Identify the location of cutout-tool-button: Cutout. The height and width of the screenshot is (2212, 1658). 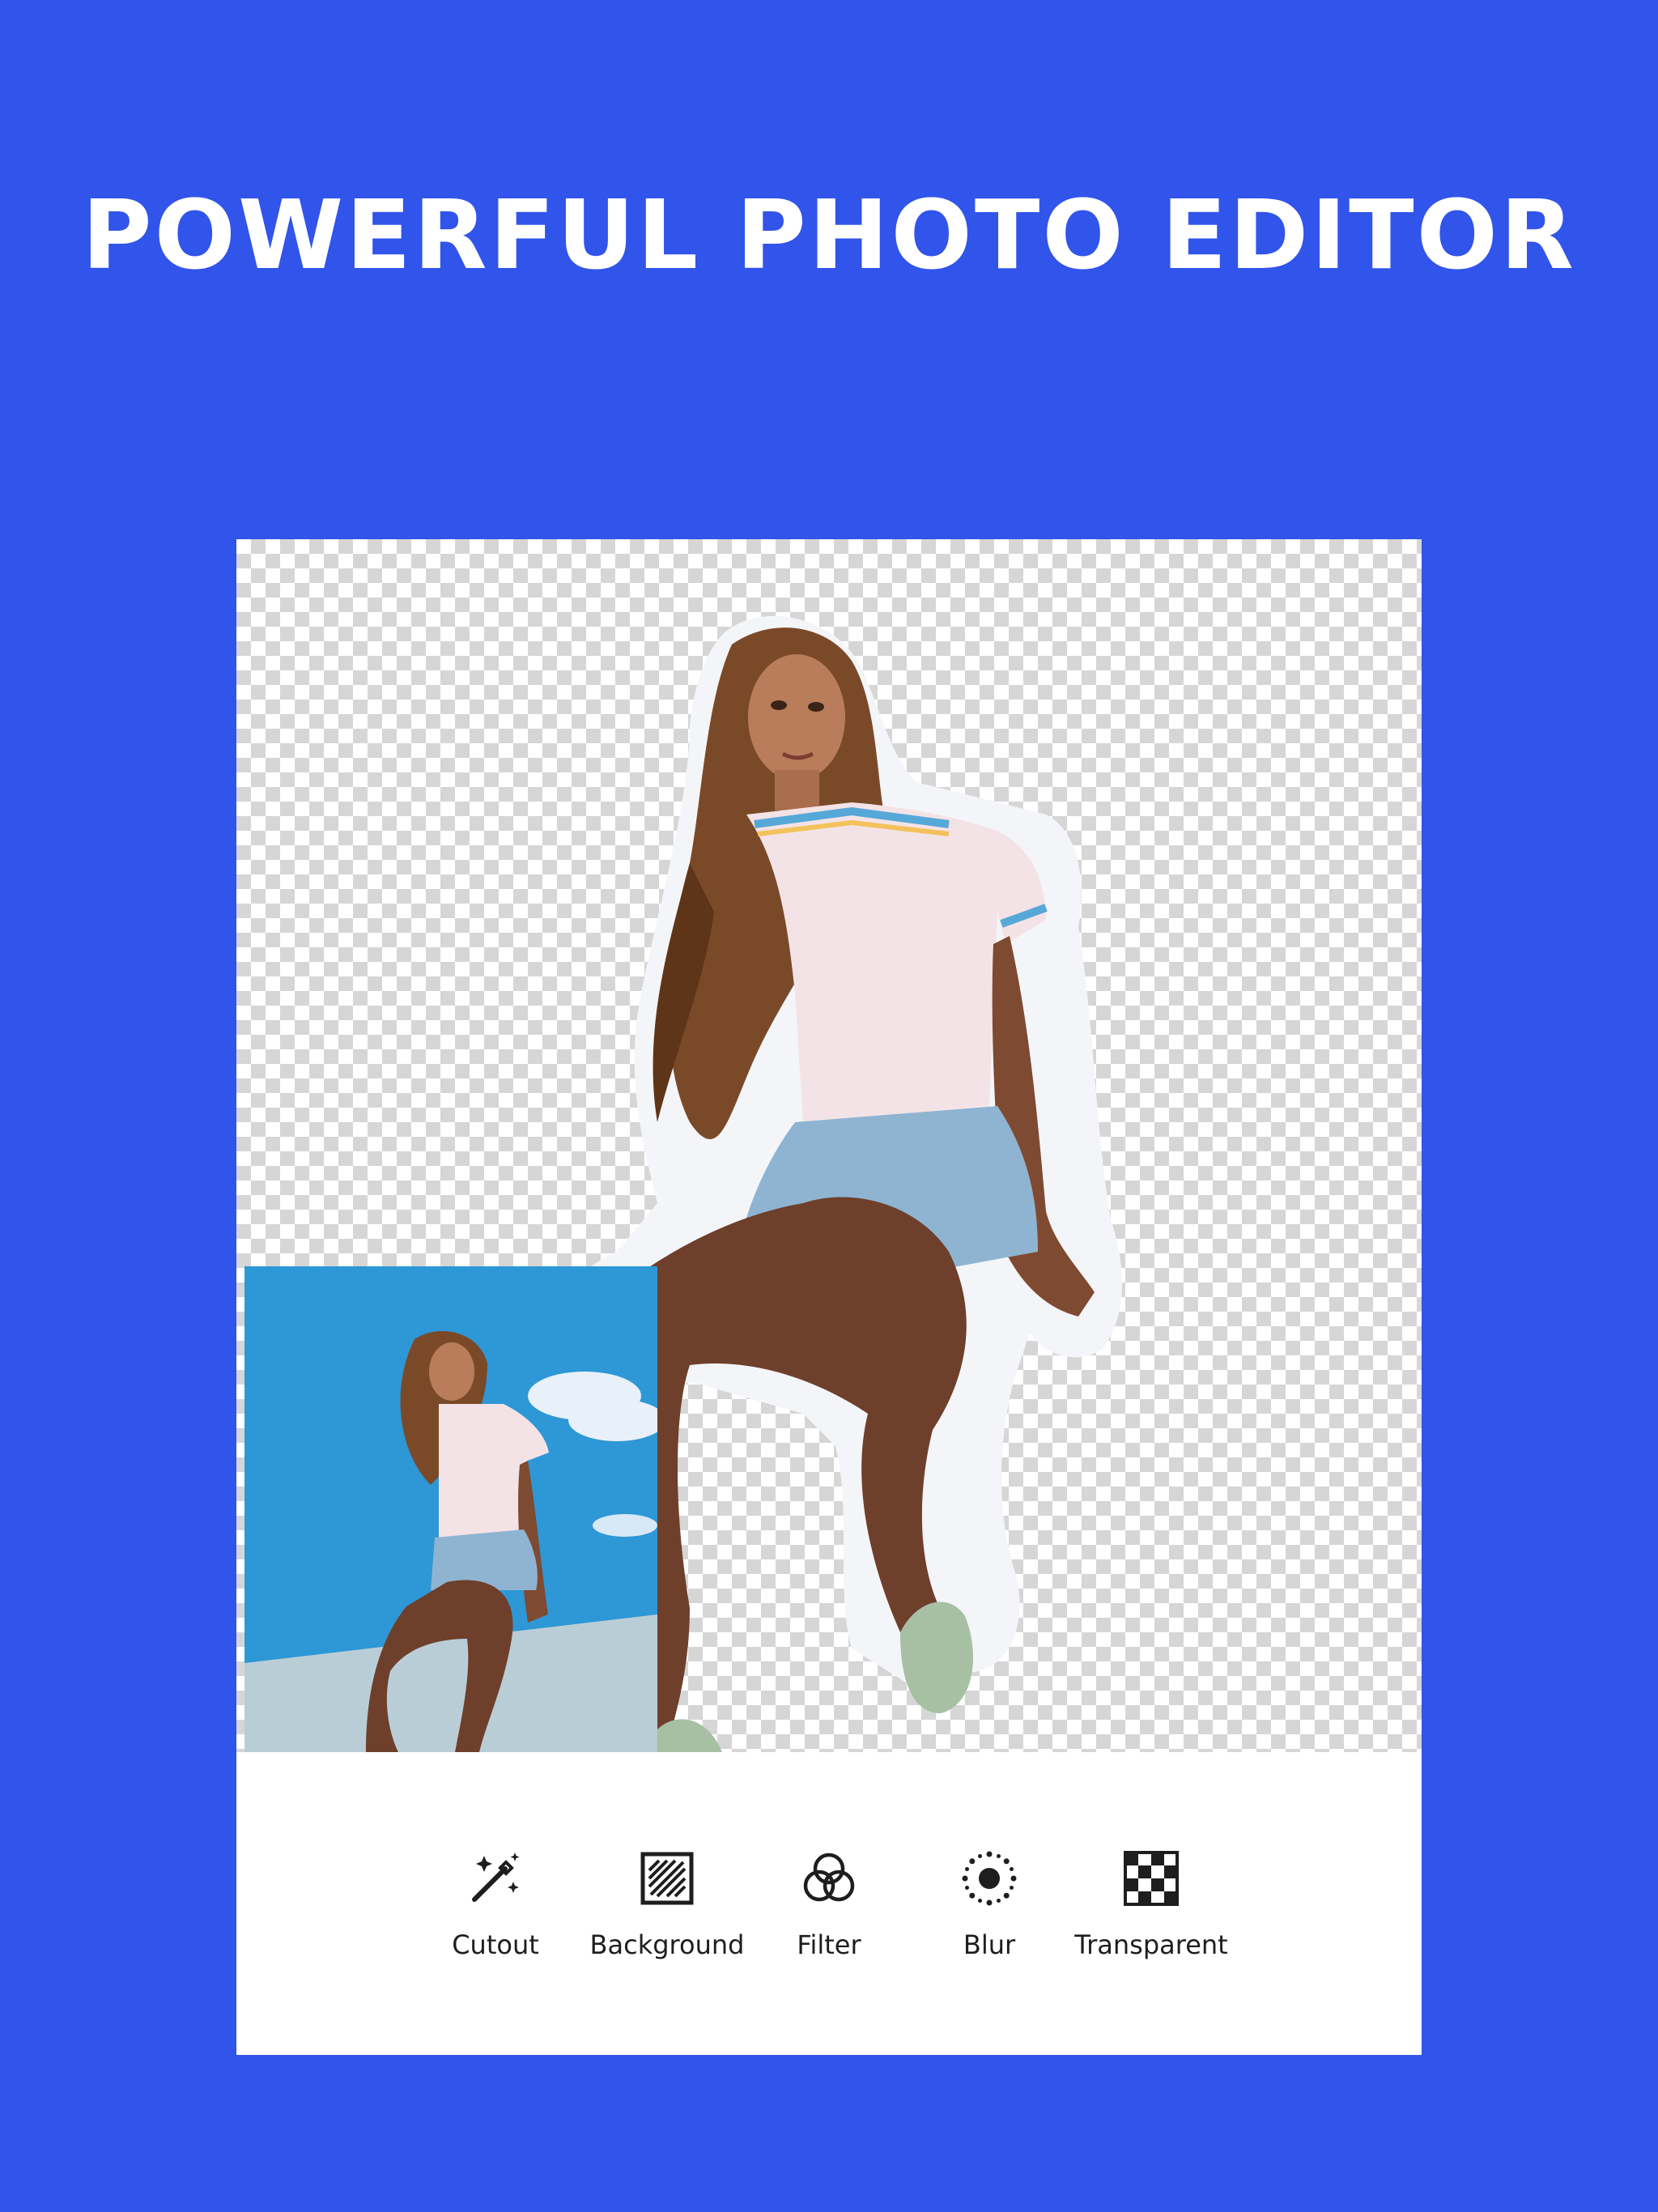
(495, 1858).